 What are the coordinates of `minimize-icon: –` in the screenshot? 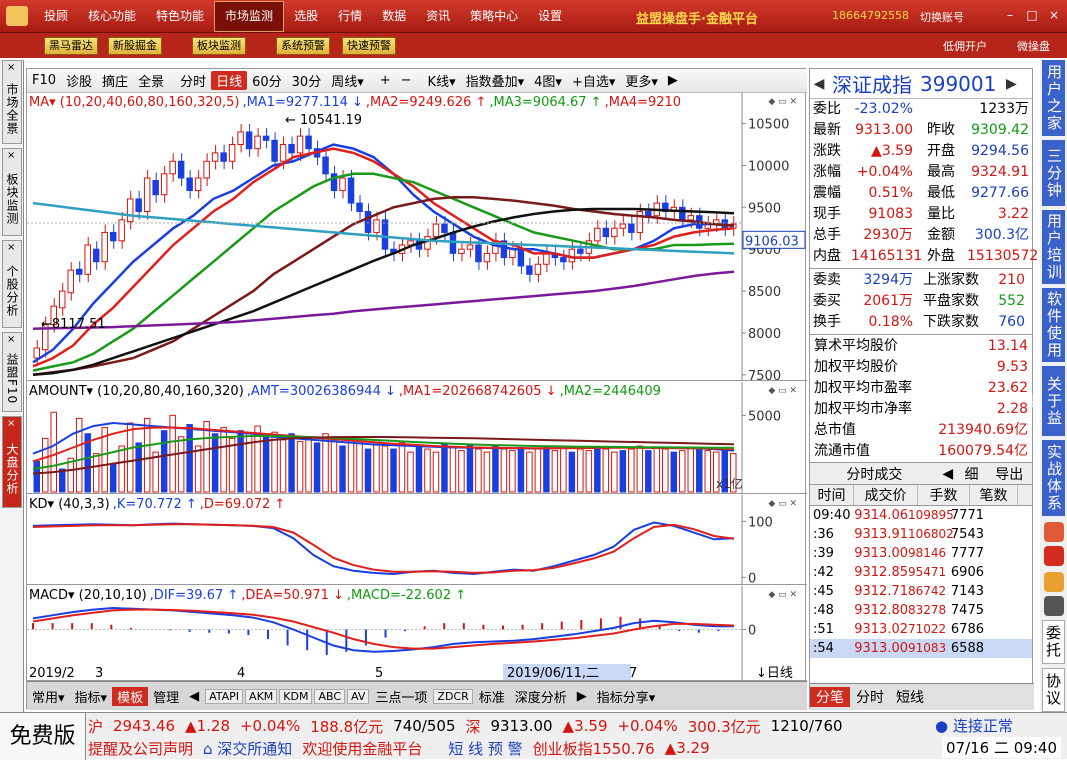 It's located at (1010, 15).